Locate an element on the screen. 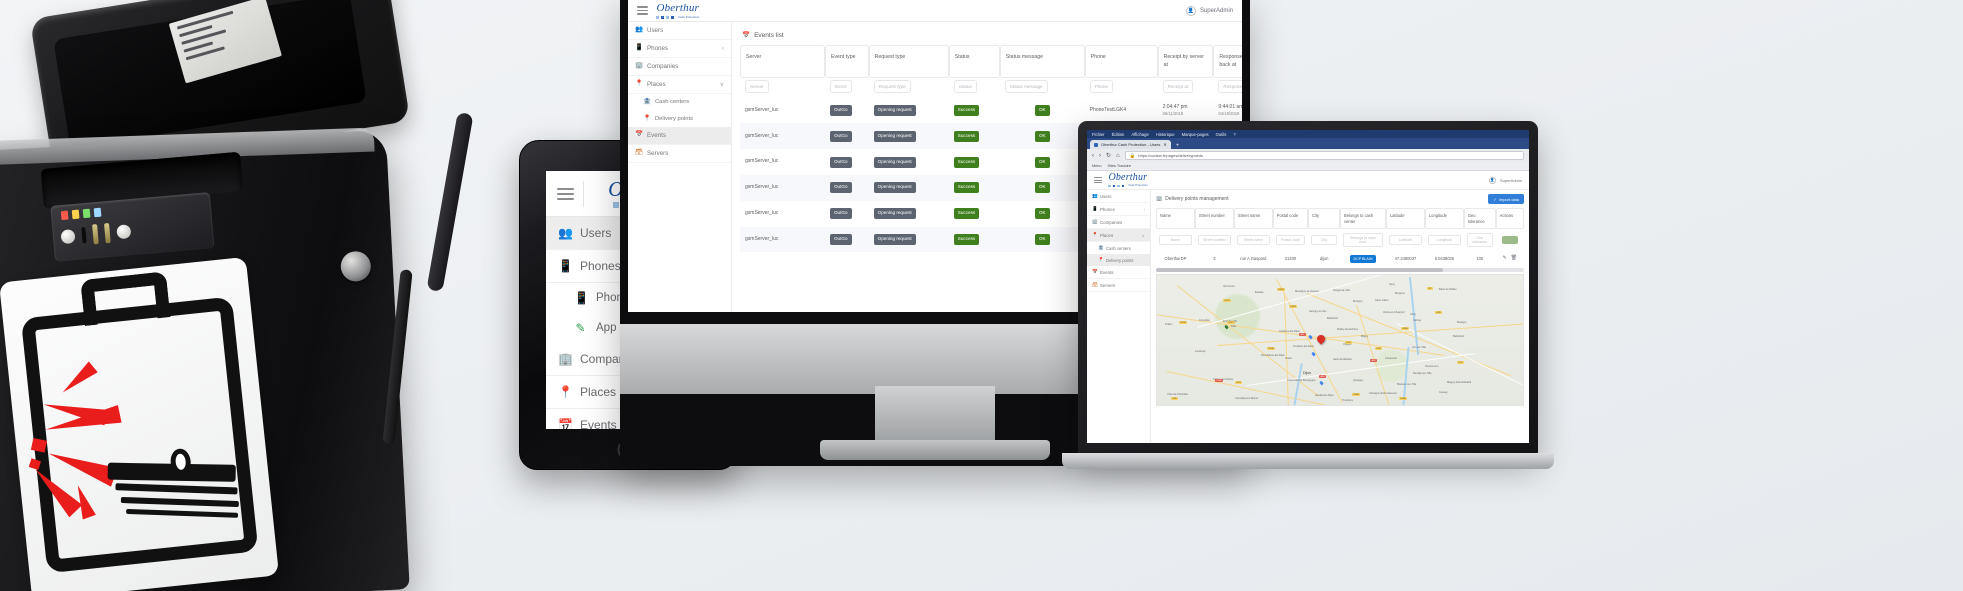 The width and height of the screenshot is (1963, 591). column-header-status-message: Status message is located at coordinates (1042, 62).